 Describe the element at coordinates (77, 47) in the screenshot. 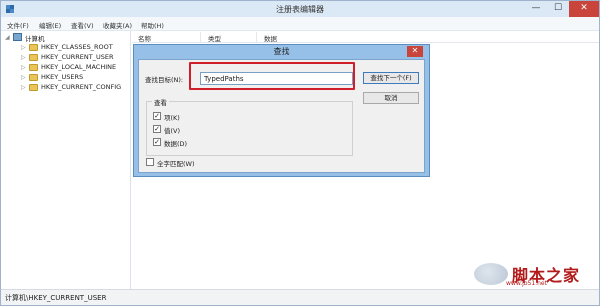

I see `tree-label: HKEY_CLASSES_ROOT` at that location.